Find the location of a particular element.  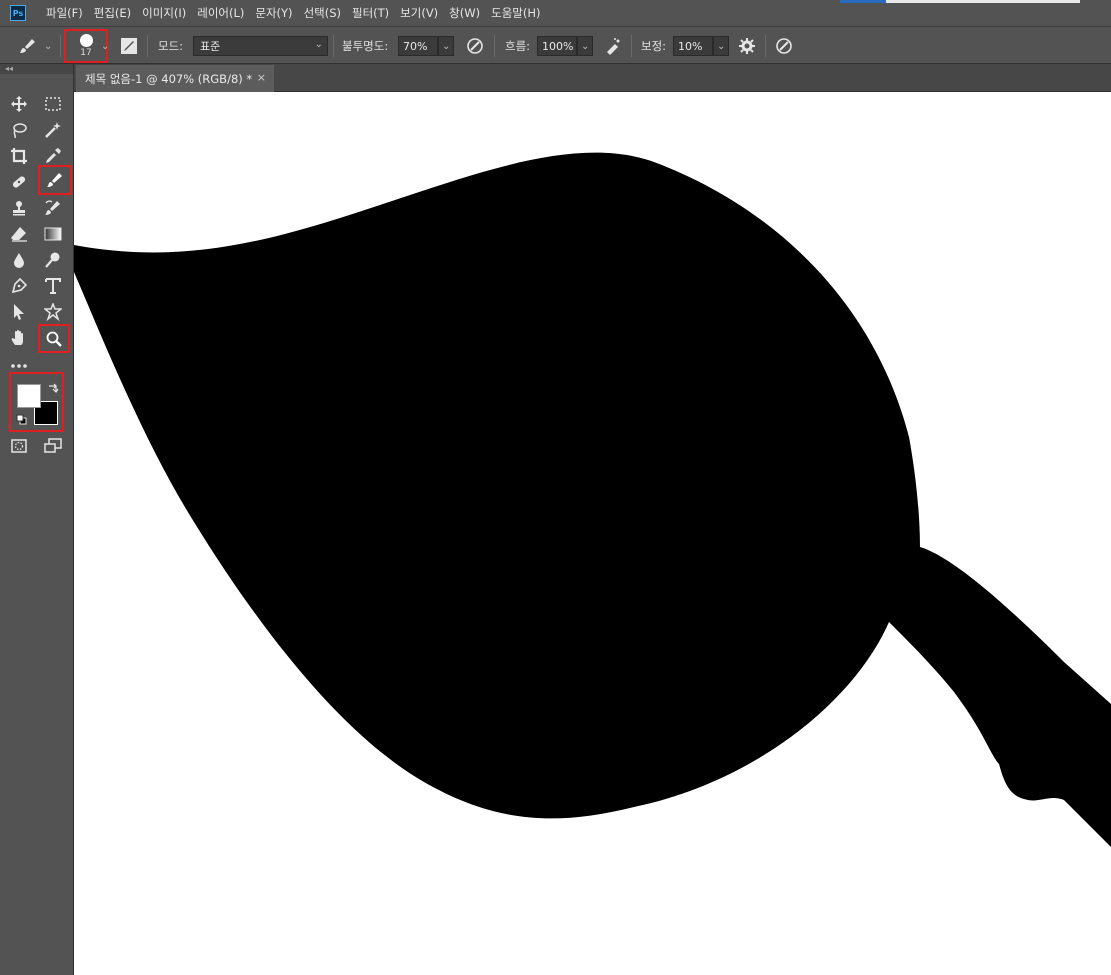

menu-file: 파일(F) is located at coordinates (64, 13).